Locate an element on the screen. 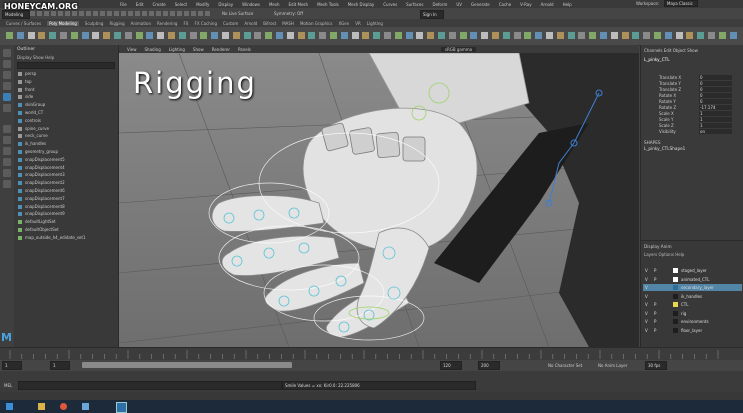  mail-icon is located at coordinates (85, 406).